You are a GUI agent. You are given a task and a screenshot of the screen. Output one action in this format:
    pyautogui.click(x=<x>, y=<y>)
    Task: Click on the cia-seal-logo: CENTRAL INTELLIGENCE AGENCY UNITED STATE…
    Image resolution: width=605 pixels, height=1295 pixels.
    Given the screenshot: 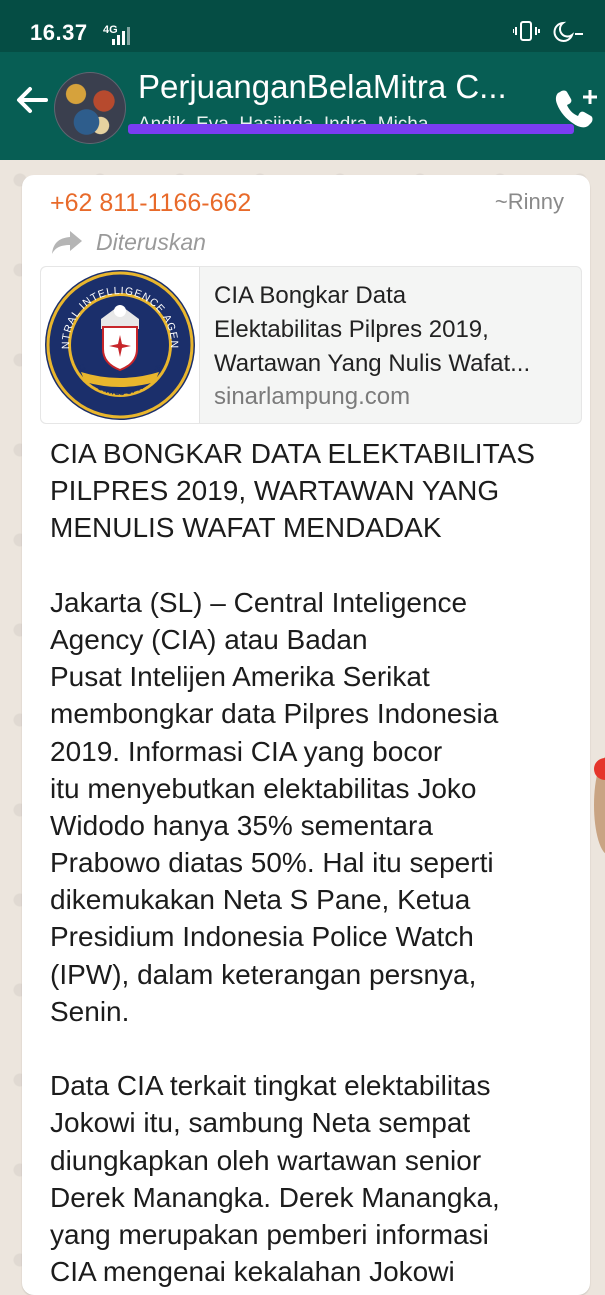 What is the action you would take?
    pyautogui.click(x=116, y=339)
    